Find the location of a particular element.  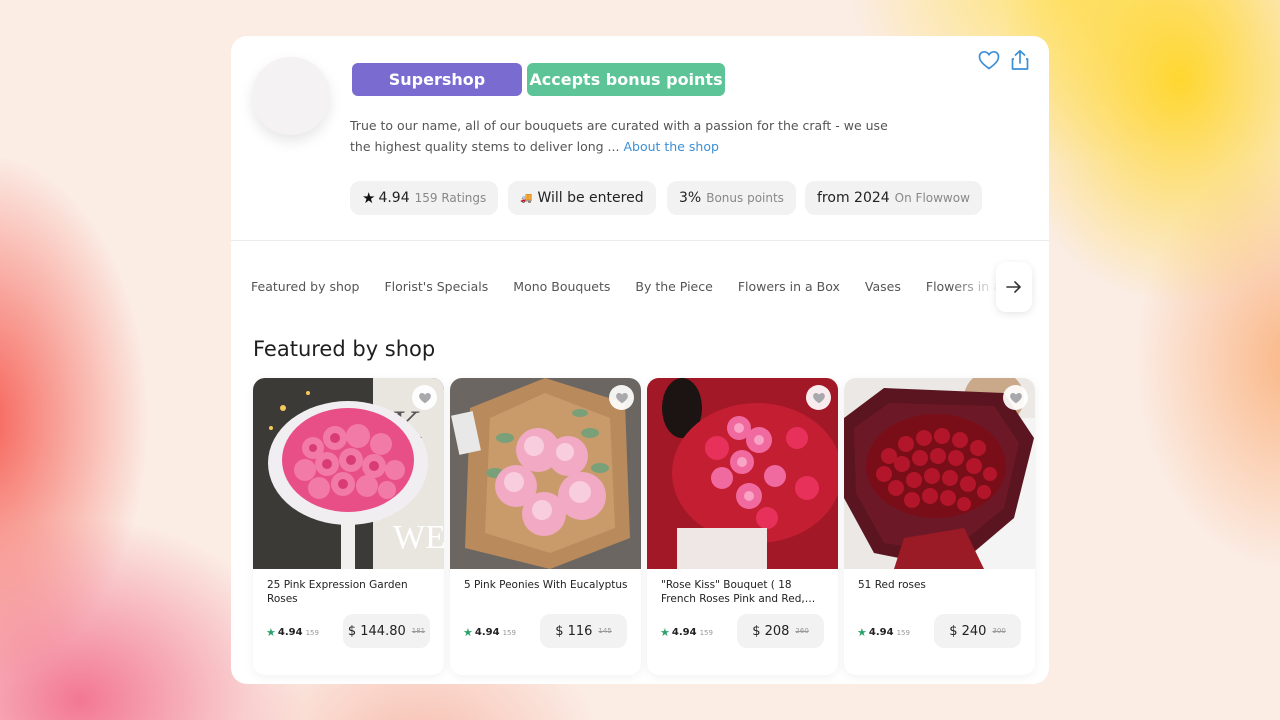

product-price: $ 208 is located at coordinates (771, 631).